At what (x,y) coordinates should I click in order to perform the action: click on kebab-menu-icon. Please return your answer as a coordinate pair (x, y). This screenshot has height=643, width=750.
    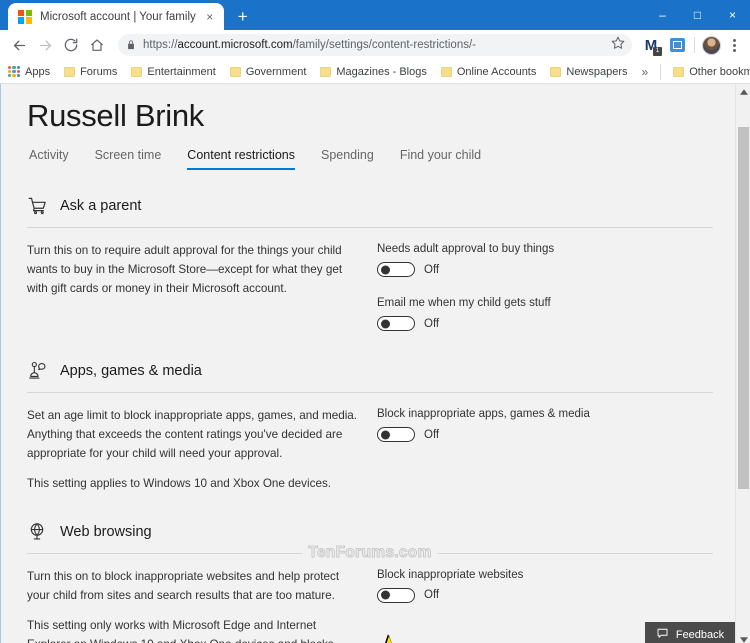
    Looking at the image, I should click on (734, 45).